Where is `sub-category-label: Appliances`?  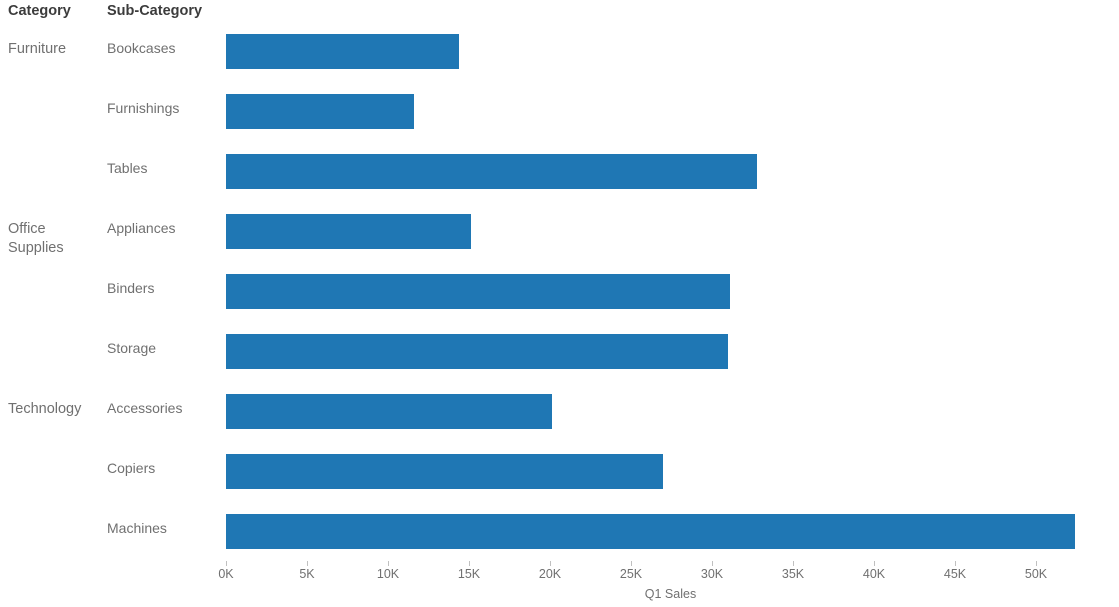 sub-category-label: Appliances is located at coordinates (163, 228).